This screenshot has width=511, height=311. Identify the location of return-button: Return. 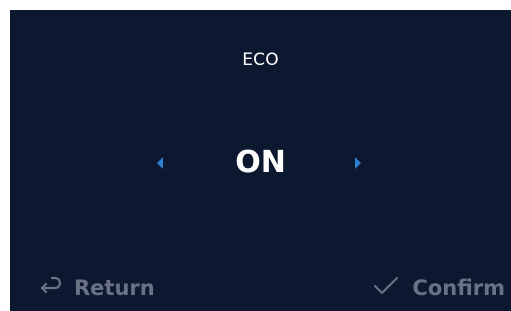
(95, 288).